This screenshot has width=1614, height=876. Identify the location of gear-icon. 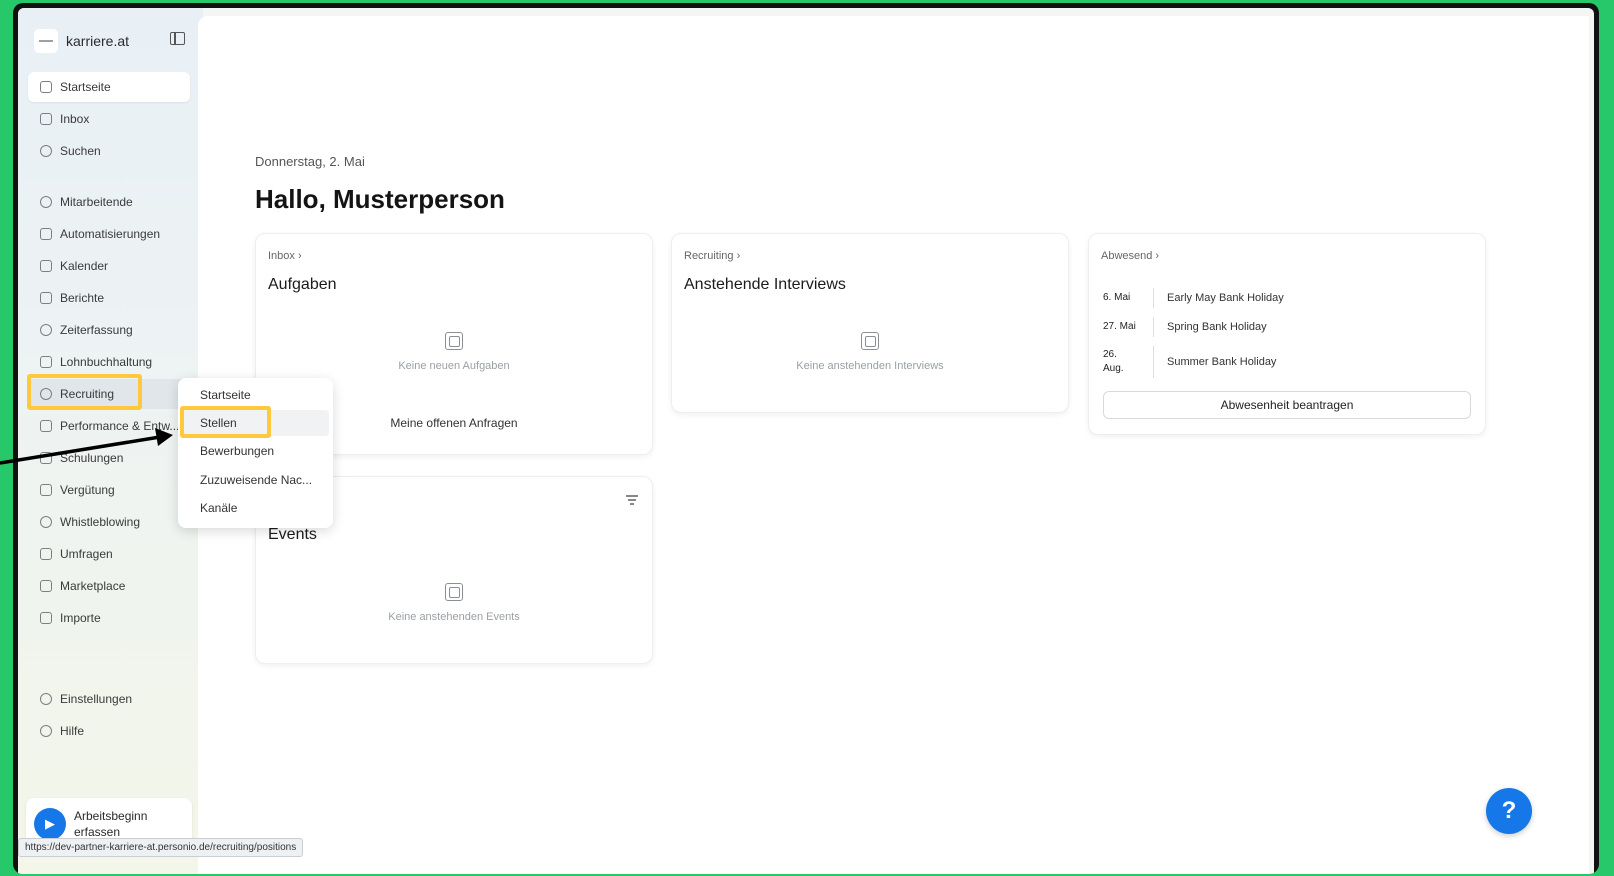
(46, 699).